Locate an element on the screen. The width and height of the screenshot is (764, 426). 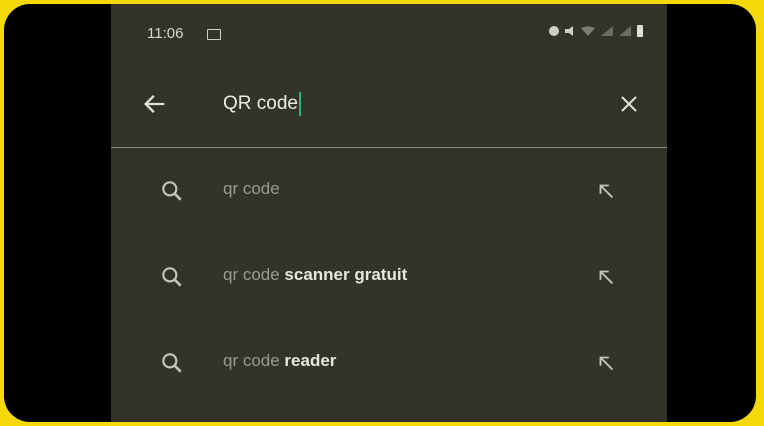
wifi-icon is located at coordinates (588, 31).